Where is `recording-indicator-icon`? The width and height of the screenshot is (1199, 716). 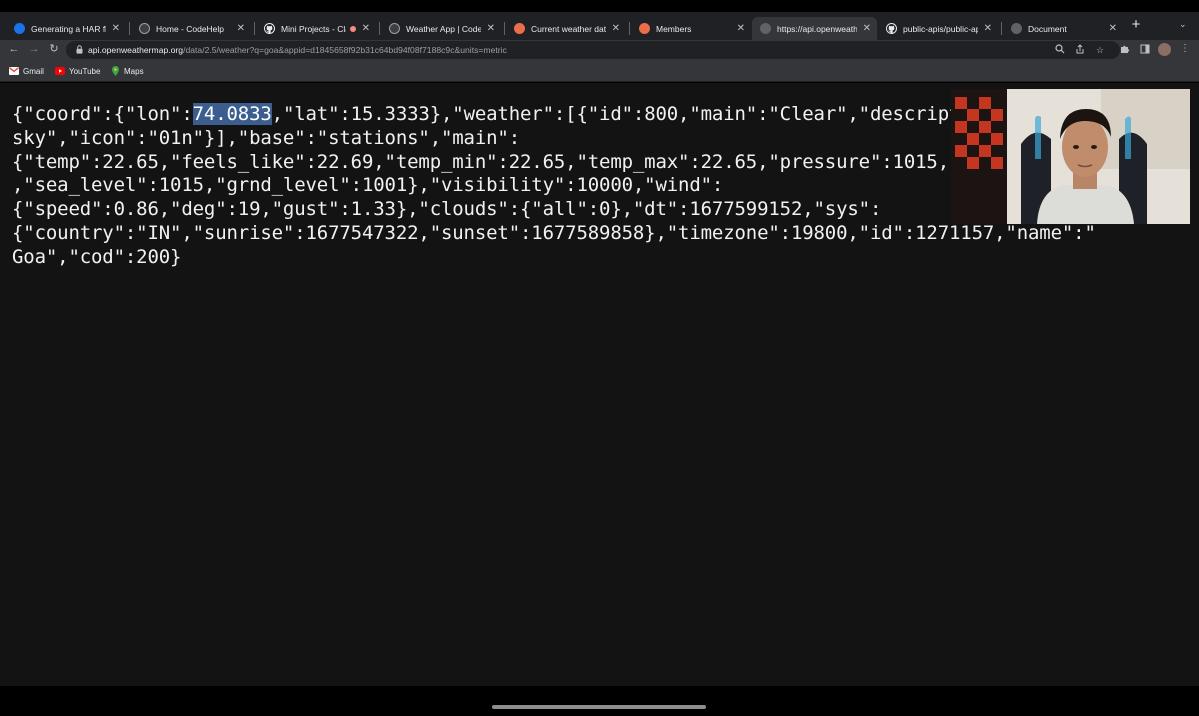
recording-indicator-icon is located at coordinates (352, 28).